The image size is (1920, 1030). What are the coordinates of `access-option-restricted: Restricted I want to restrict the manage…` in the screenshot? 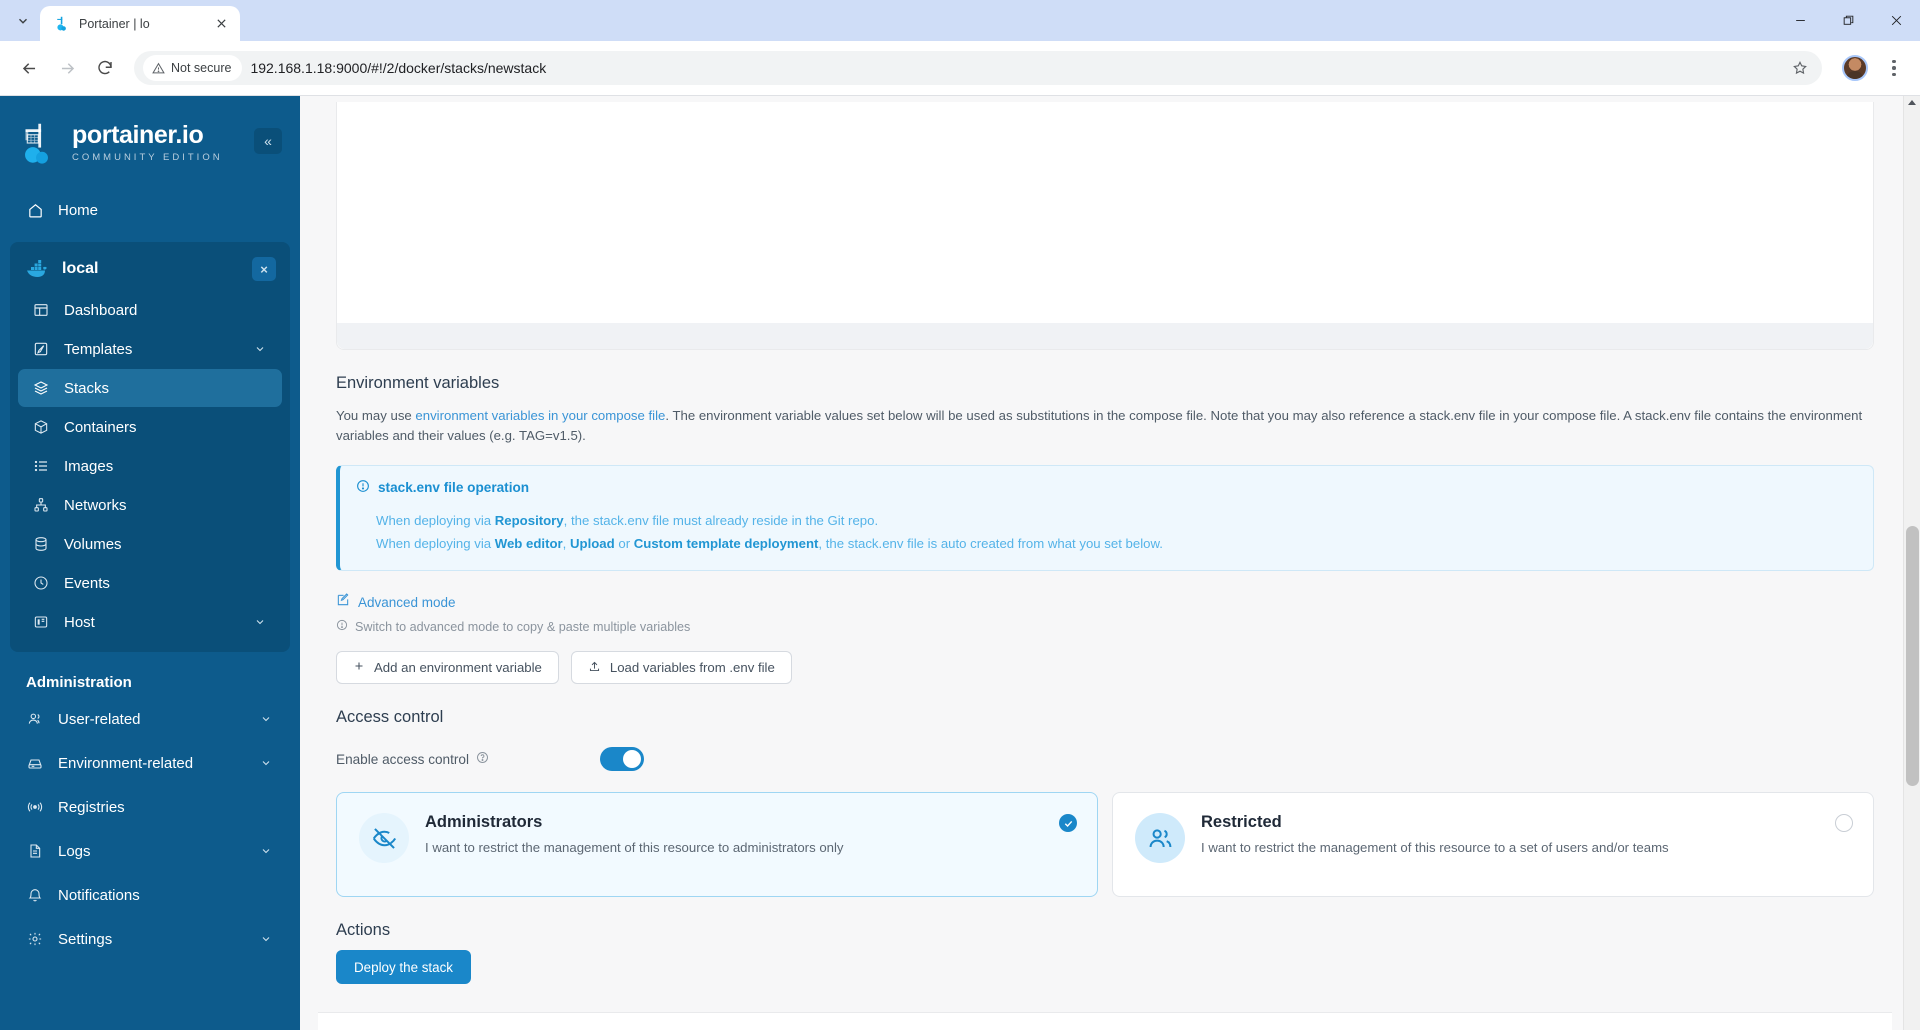 It's located at (1493, 845).